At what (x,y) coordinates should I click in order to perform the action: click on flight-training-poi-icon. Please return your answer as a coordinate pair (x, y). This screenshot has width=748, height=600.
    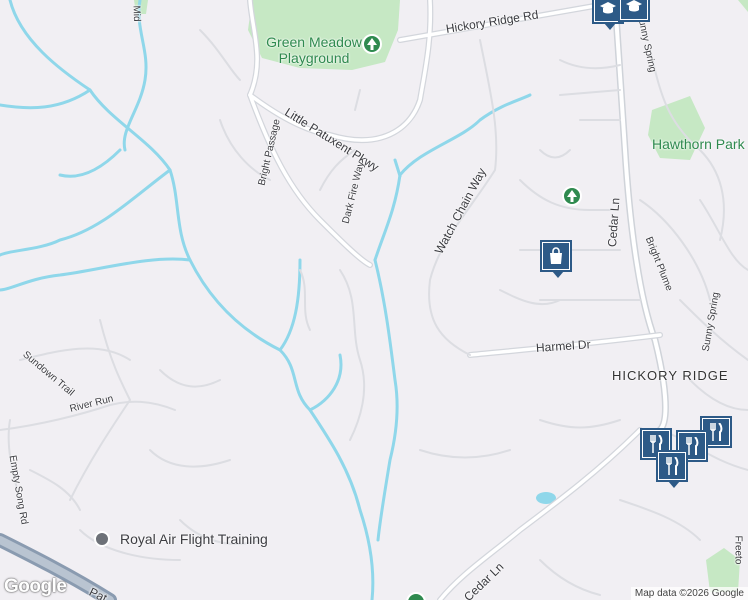
    Looking at the image, I should click on (102, 539).